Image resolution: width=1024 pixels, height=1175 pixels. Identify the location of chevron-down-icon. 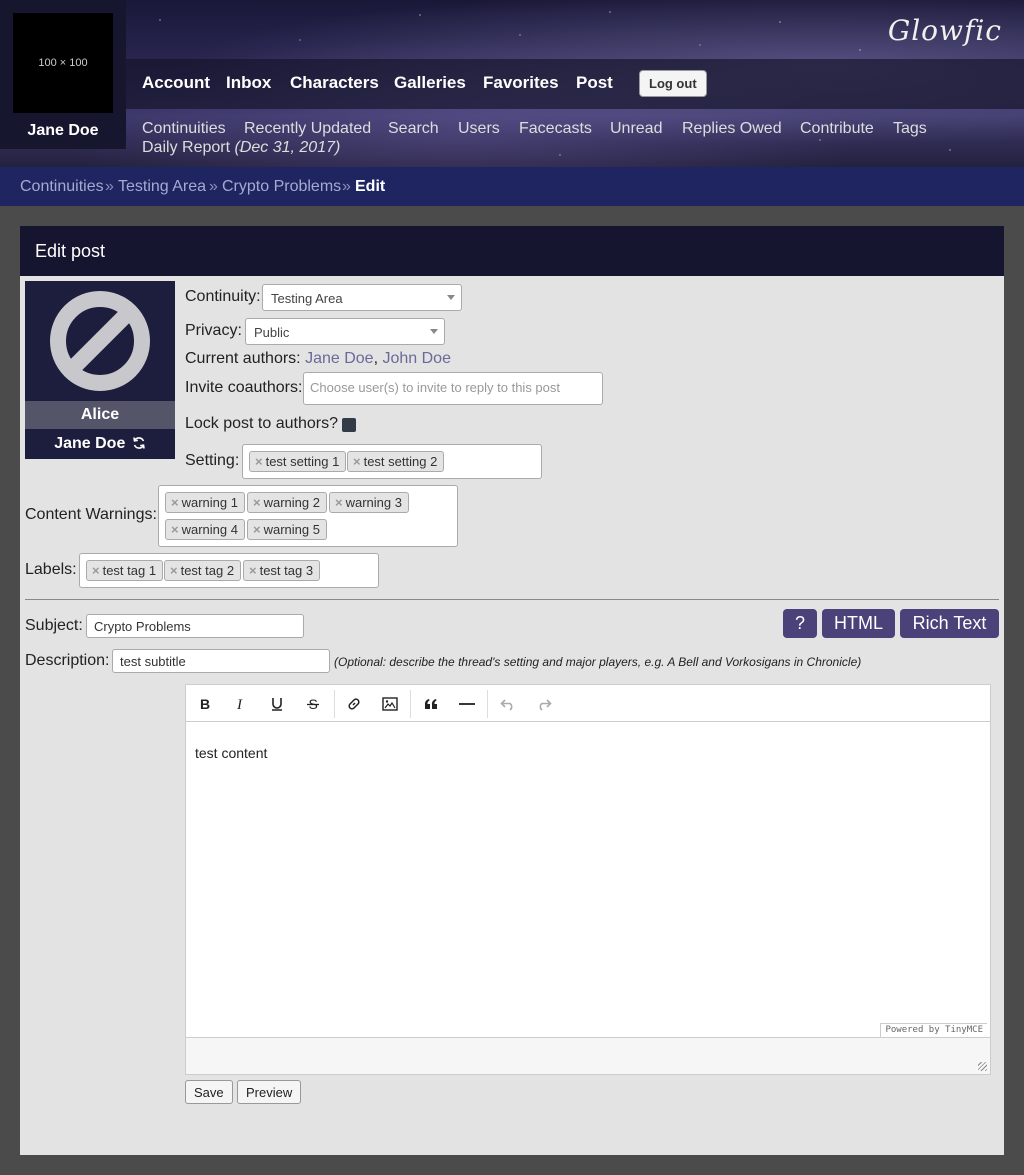
(451, 297).